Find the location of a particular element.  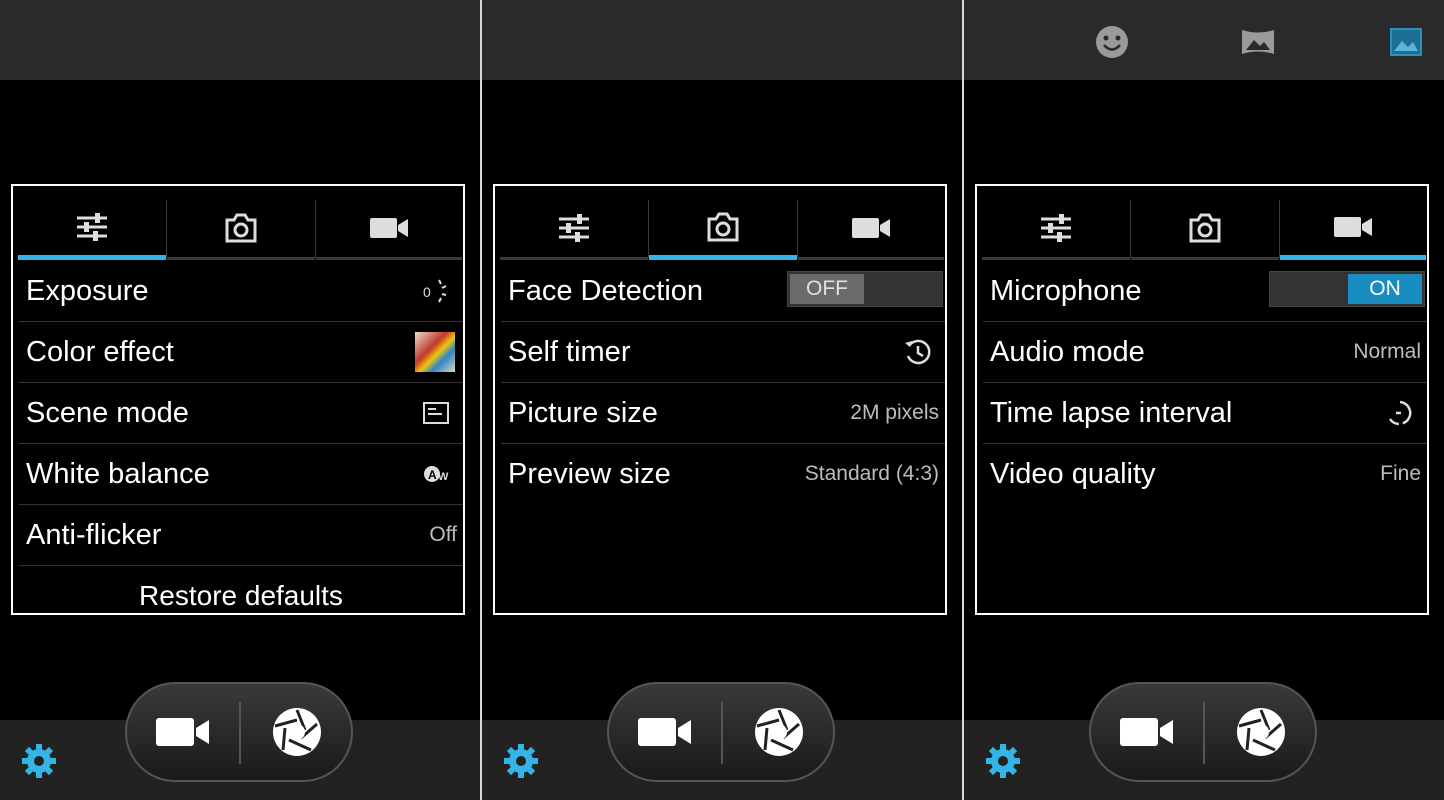

setting-row-microphone: Microphone ON is located at coordinates (1205, 291).